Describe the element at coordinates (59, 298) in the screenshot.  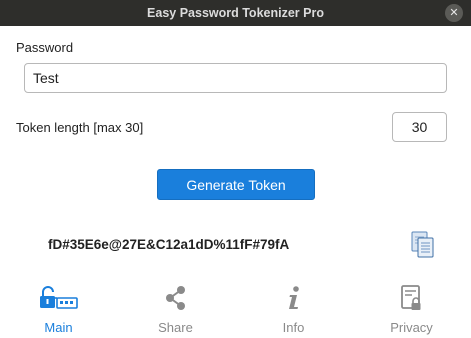
I see `lock-keyboard-icon` at that location.